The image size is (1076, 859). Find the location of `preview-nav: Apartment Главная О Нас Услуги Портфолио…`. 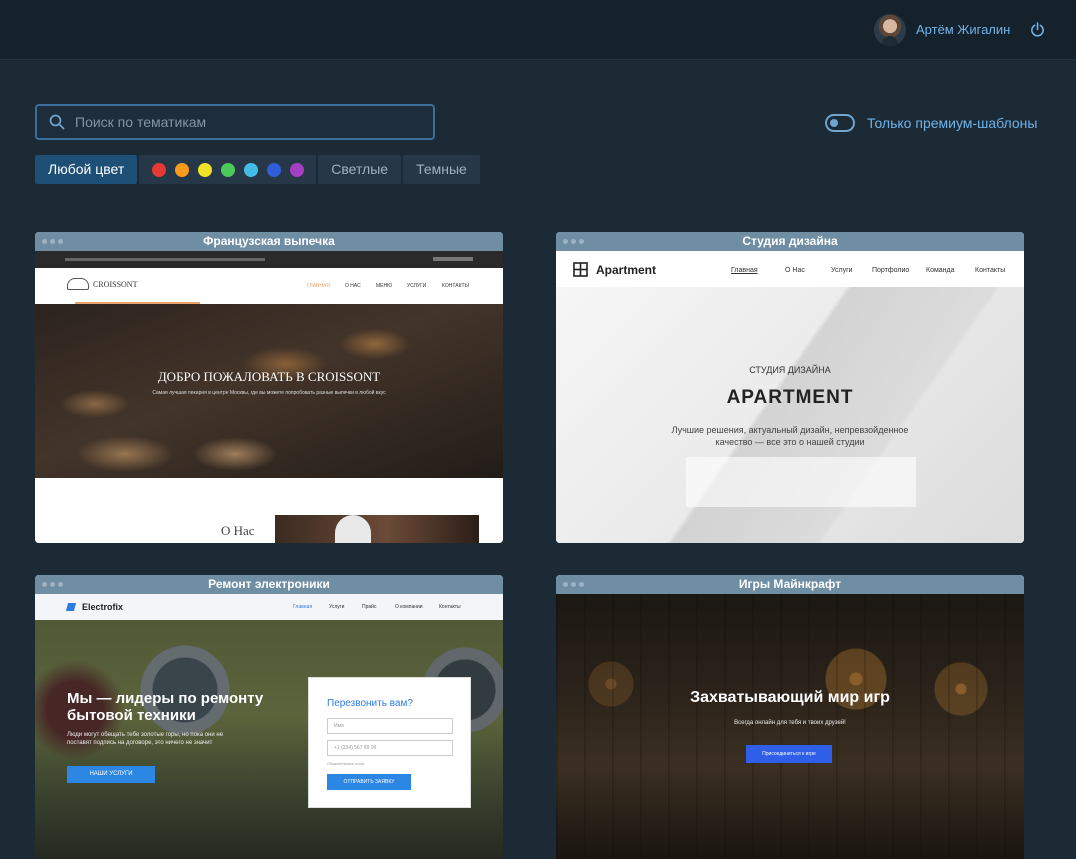

preview-nav: Apartment Главная О Нас Услуги Портфолио… is located at coordinates (790, 269).